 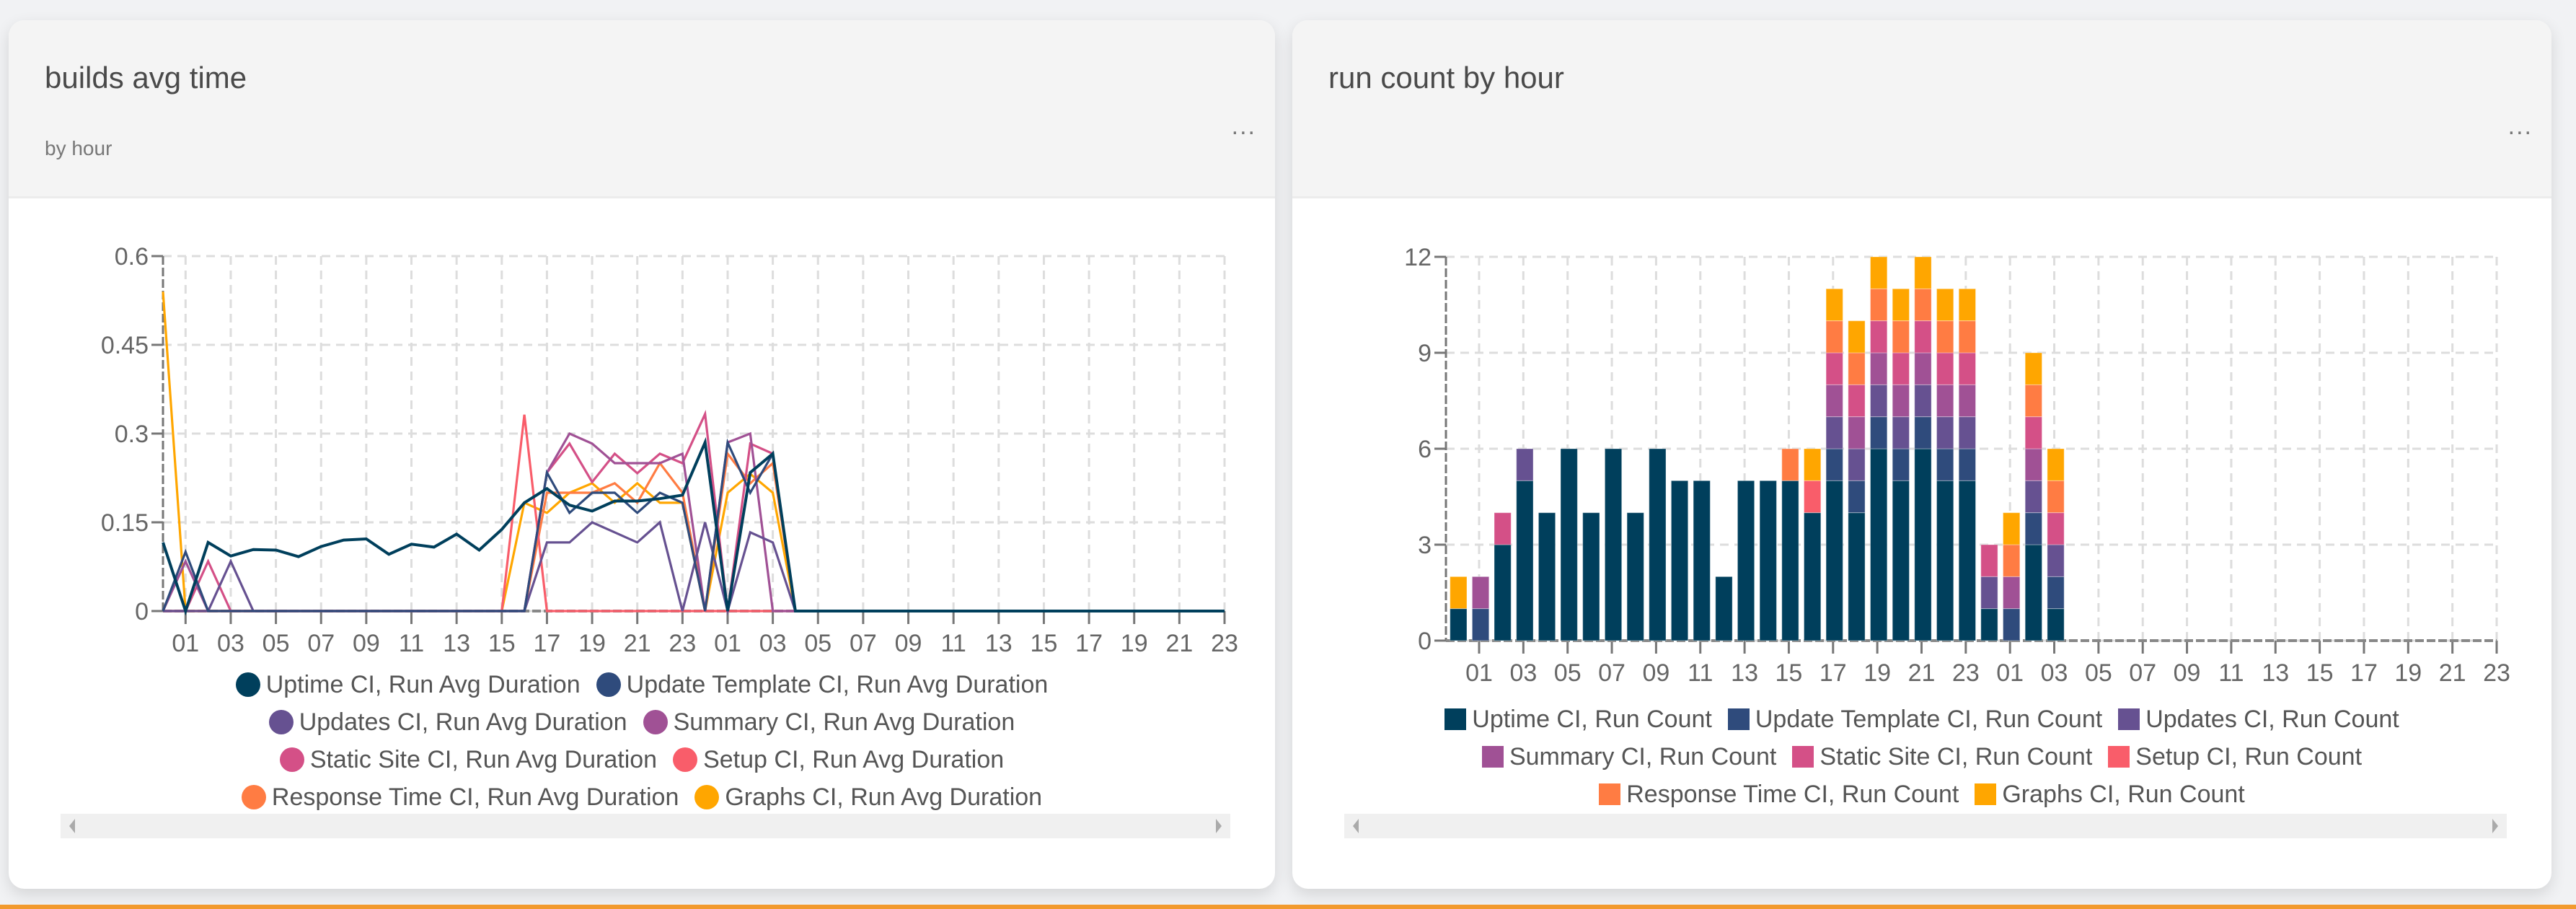 I want to click on legend-item: Response Time CI, Run Count, so click(x=1779, y=795).